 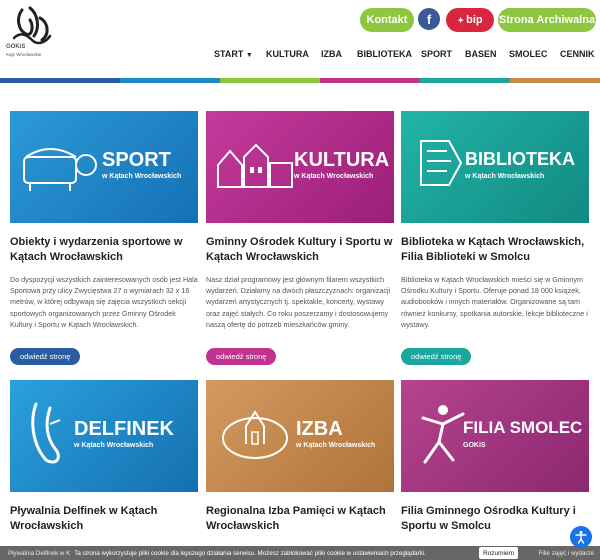 I want to click on nav-item-kultura: KULTURA, so click(x=287, y=54).